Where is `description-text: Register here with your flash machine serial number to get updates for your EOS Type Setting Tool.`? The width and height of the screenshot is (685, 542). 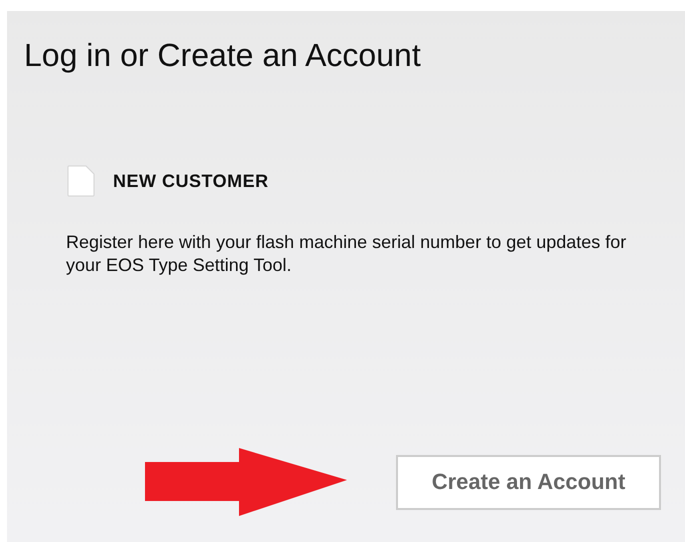
description-text: Register here with your flash machine serial number to get updates for your EOS Type Setting Tool. is located at coordinates (347, 254).